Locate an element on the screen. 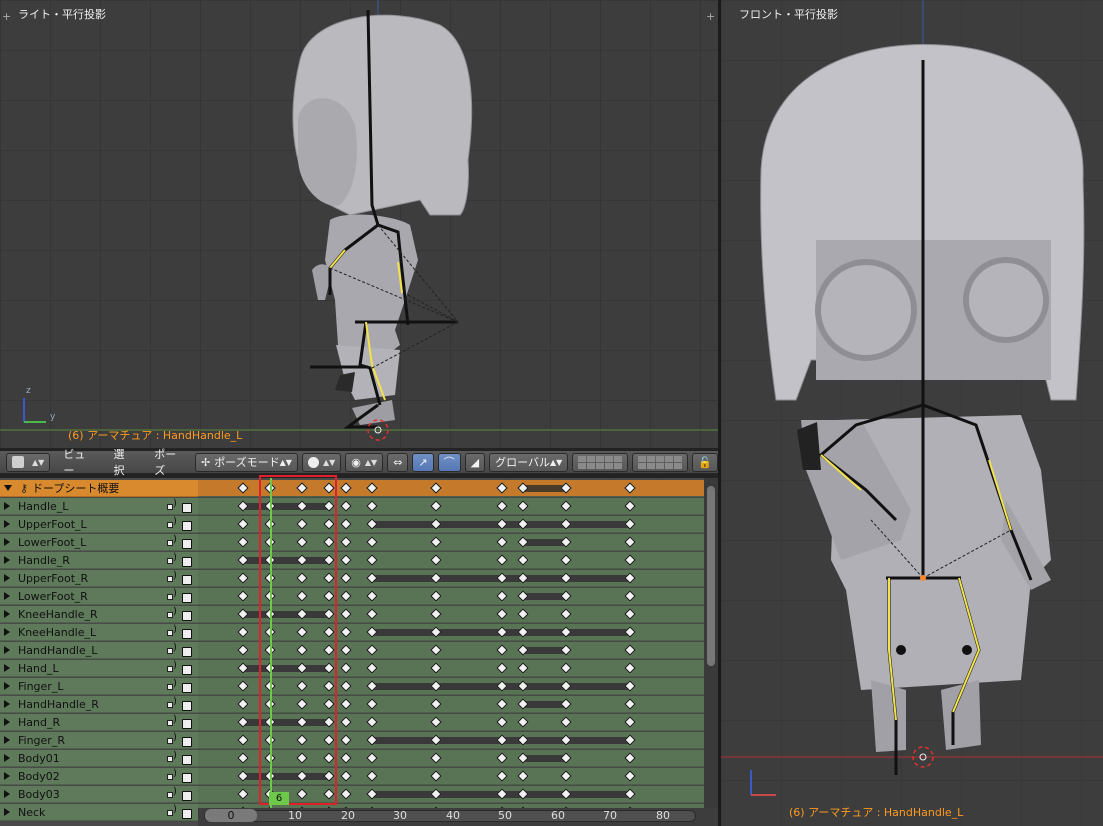  channel-row: Finger_L is located at coordinates (99, 686).